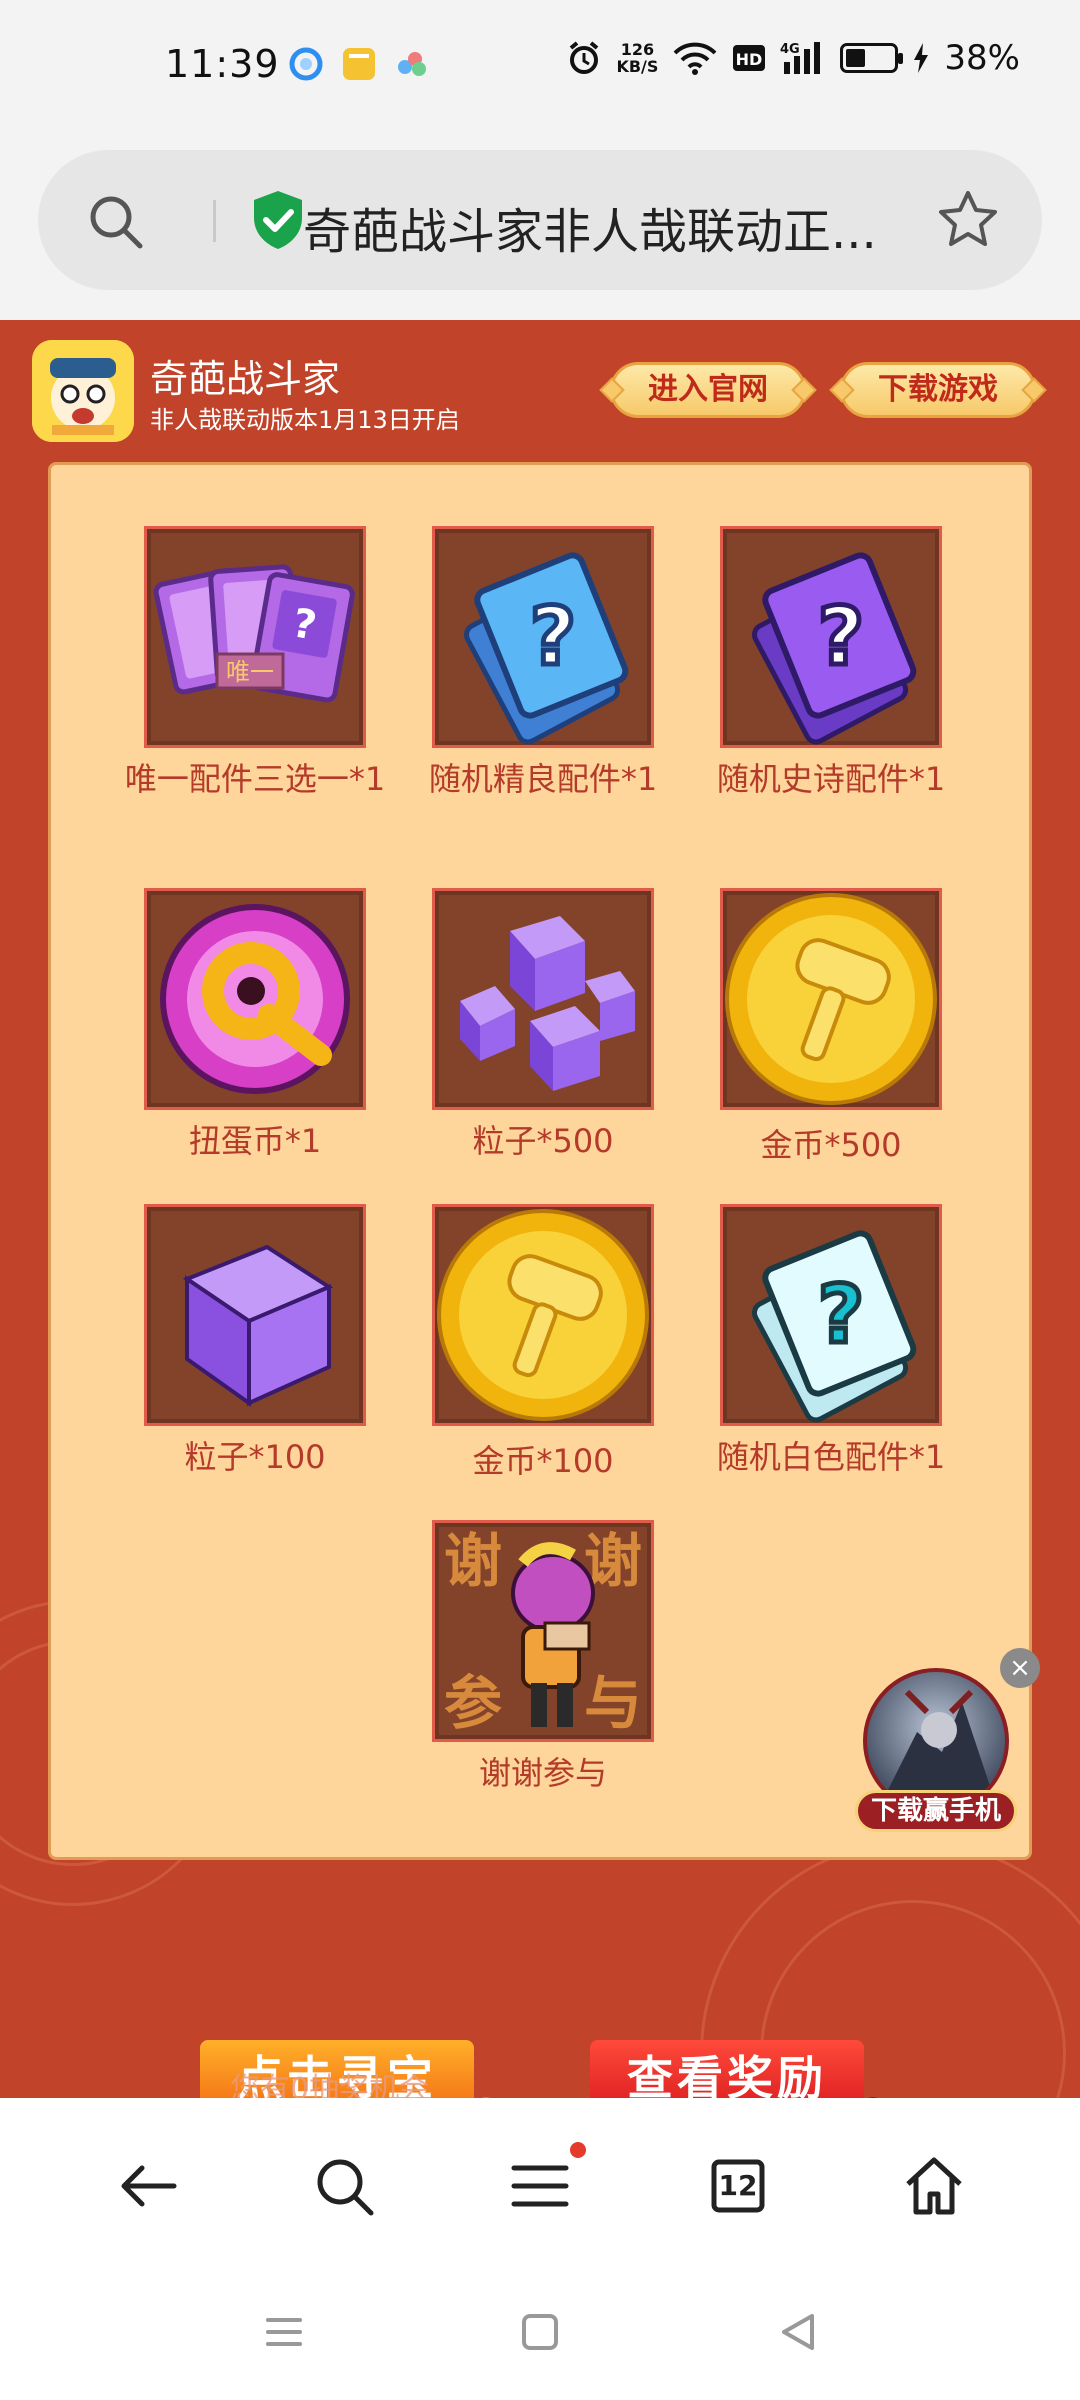 This screenshot has height=2400, width=1080. I want to click on status-indicators: 126 KB/S HD 4G 38%, so click(793, 58).